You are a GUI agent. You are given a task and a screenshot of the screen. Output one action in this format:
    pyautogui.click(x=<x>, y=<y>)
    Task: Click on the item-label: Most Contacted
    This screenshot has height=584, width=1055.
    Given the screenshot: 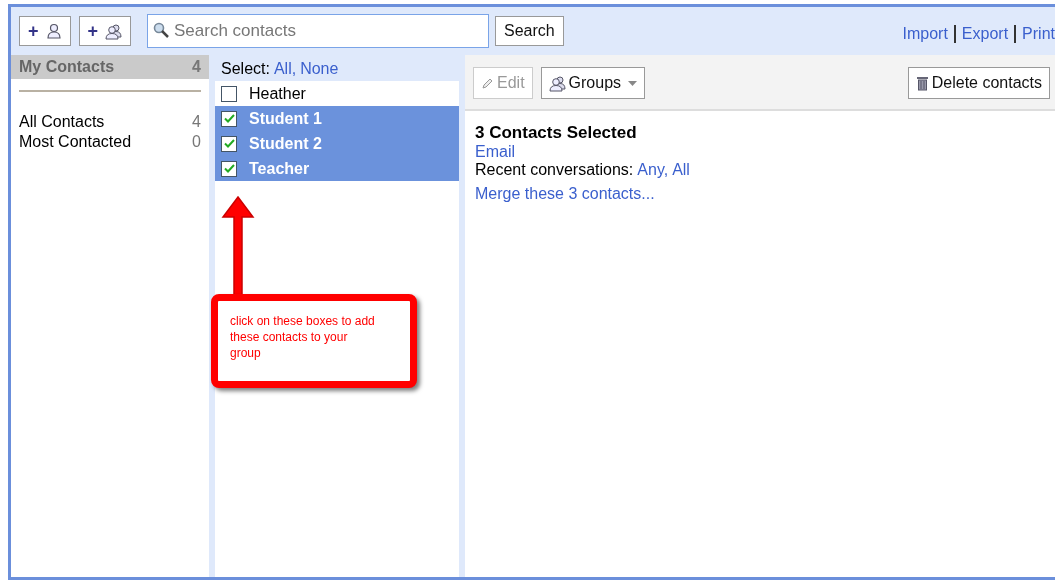 What is the action you would take?
    pyautogui.click(x=75, y=142)
    